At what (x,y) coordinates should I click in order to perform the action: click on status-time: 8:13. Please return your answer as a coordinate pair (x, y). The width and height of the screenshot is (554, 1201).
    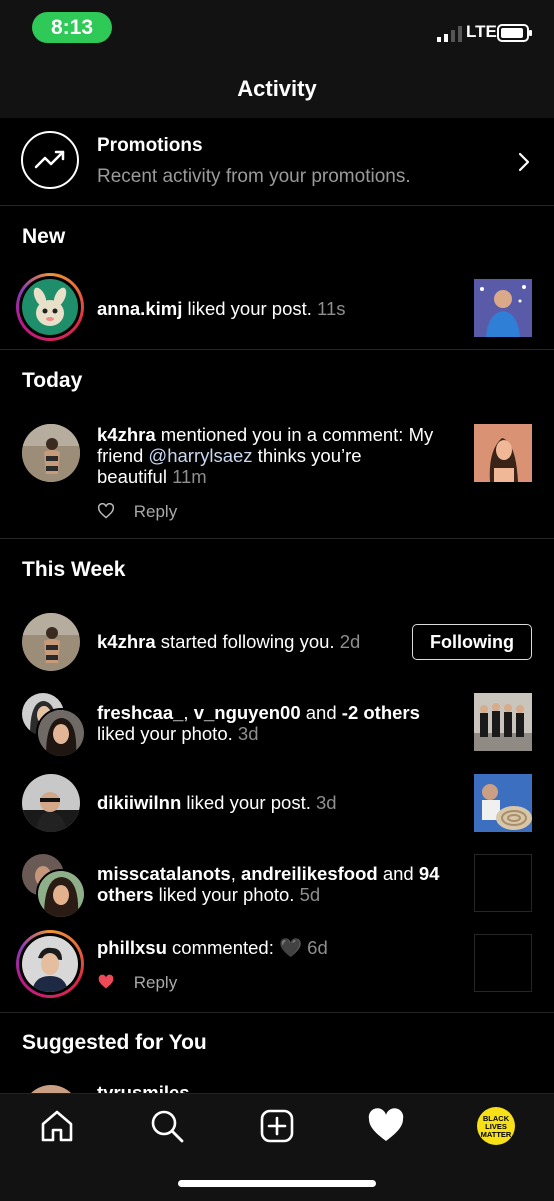
    Looking at the image, I should click on (72, 27).